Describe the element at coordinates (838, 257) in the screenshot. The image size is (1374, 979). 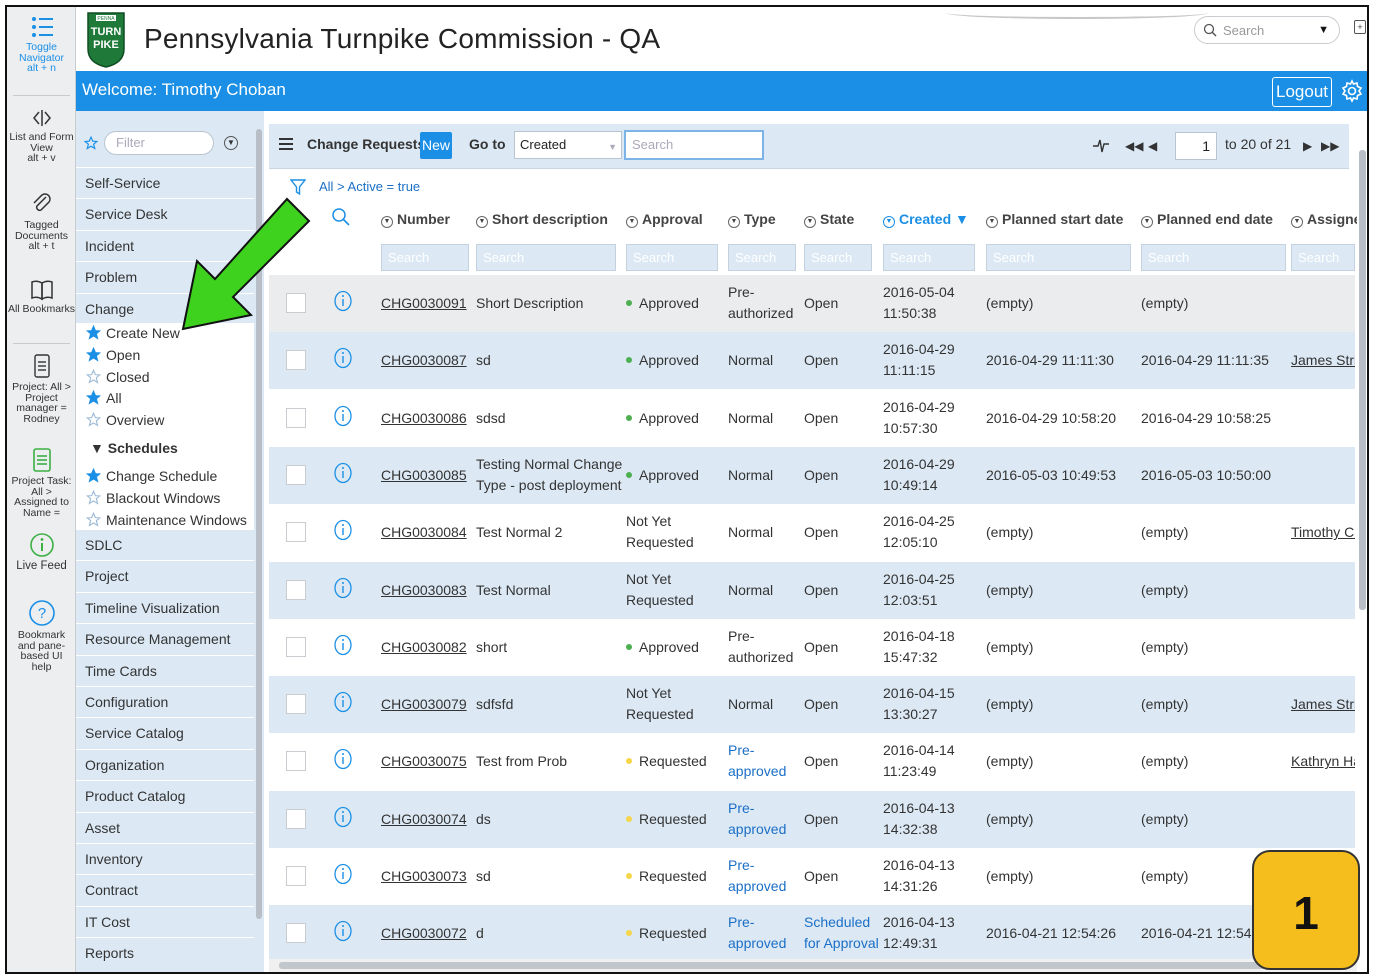
I see `column-search-state: Search` at that location.